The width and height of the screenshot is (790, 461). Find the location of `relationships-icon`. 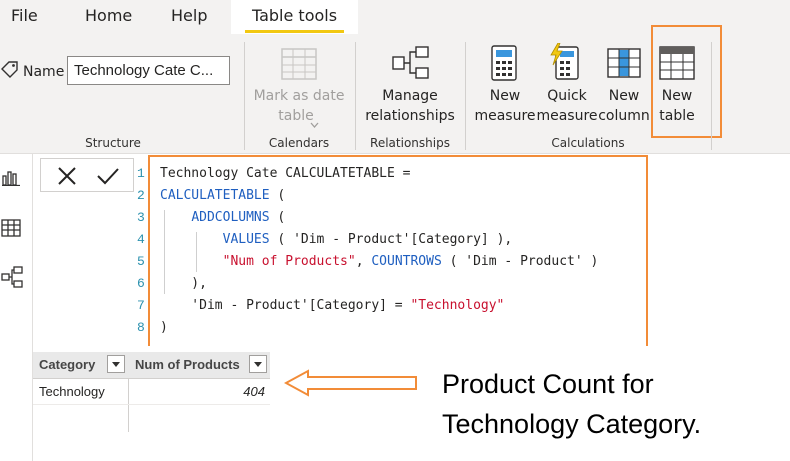

relationships-icon is located at coordinates (411, 65).